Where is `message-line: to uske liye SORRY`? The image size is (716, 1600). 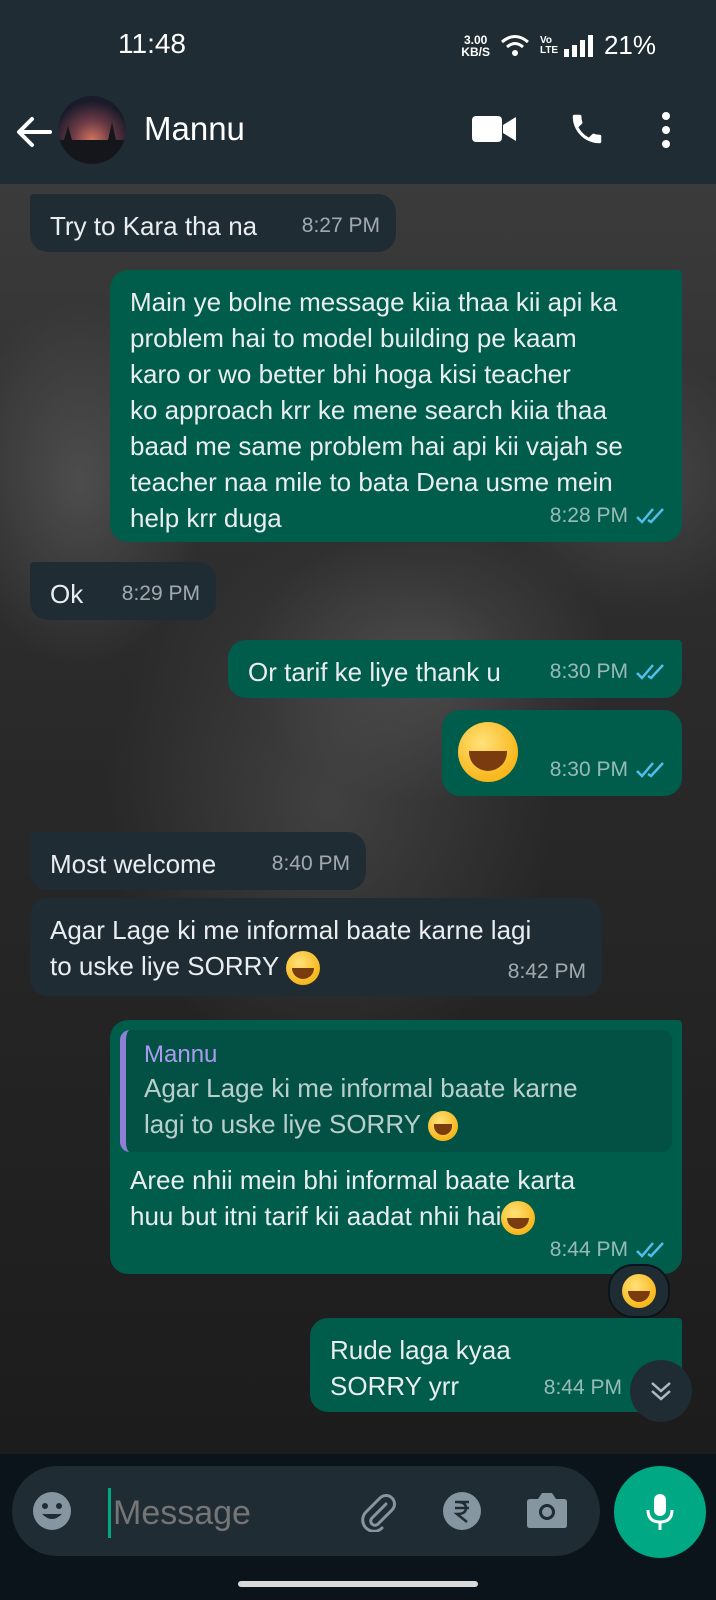
message-line: to uske liye SORRY is located at coordinates (164, 966).